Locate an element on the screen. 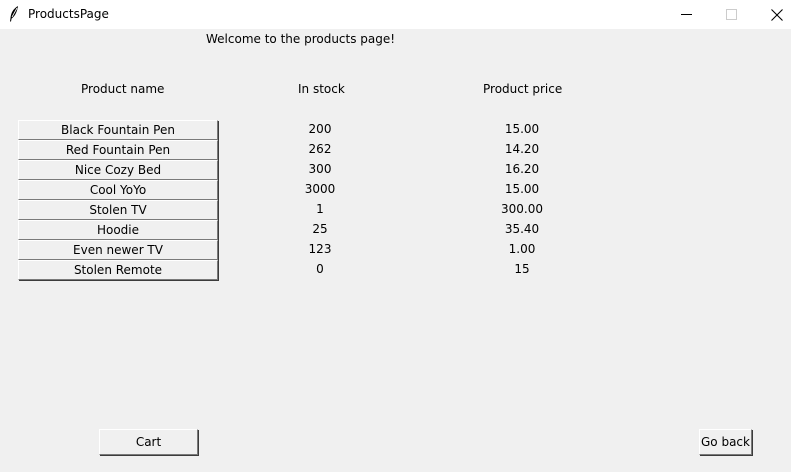  stock-value: 0 is located at coordinates (320, 269).